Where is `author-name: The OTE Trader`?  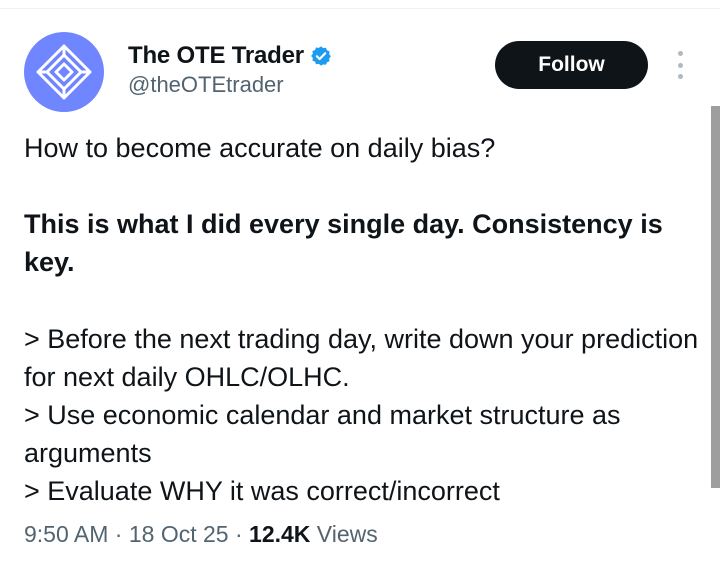
author-name: The OTE Trader is located at coordinates (216, 56).